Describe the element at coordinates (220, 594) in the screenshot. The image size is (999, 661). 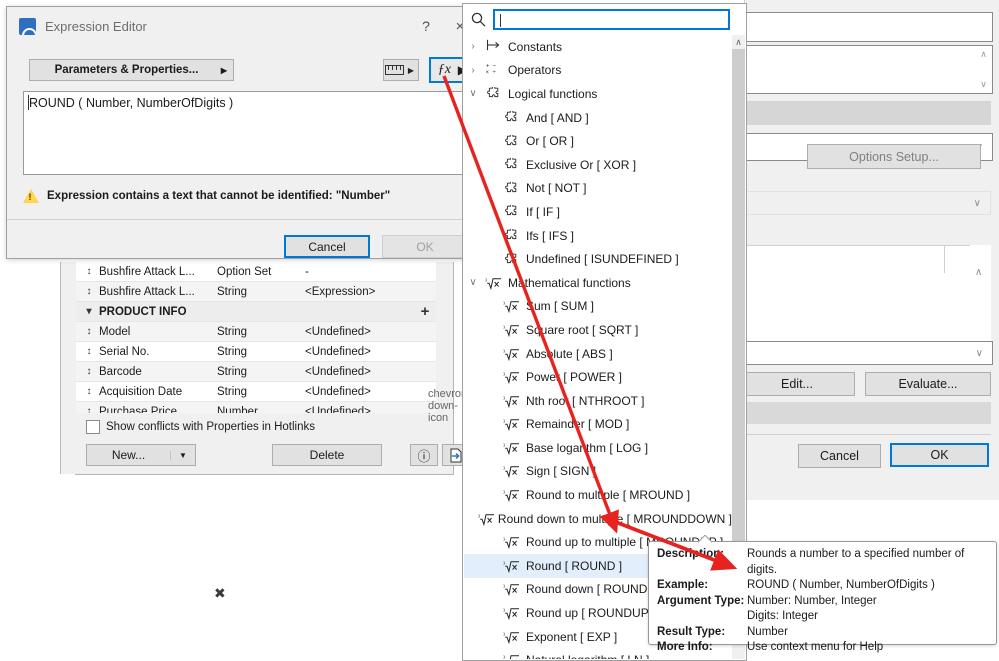
I see `close-marker-icon: ✖` at that location.